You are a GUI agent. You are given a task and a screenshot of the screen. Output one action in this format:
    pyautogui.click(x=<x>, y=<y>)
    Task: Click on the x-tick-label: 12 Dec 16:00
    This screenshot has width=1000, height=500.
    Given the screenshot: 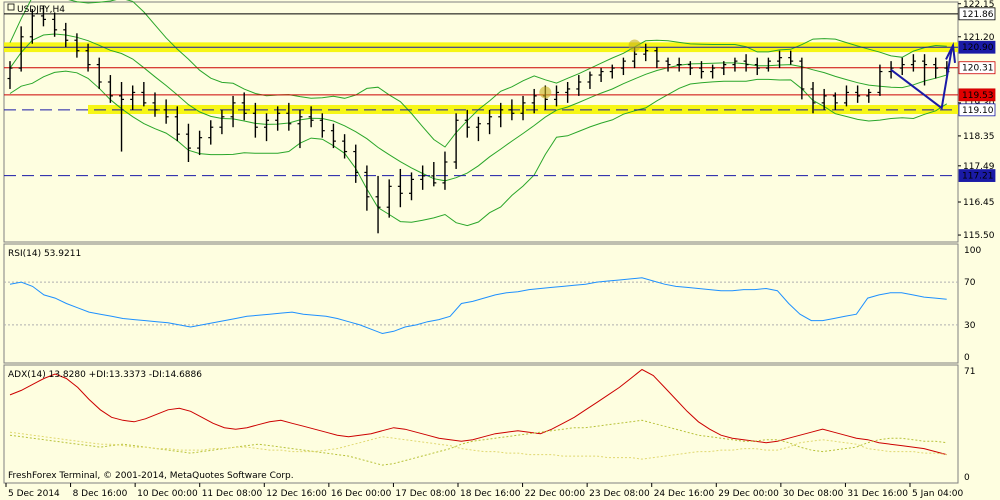 What is the action you would take?
    pyautogui.click(x=296, y=494)
    